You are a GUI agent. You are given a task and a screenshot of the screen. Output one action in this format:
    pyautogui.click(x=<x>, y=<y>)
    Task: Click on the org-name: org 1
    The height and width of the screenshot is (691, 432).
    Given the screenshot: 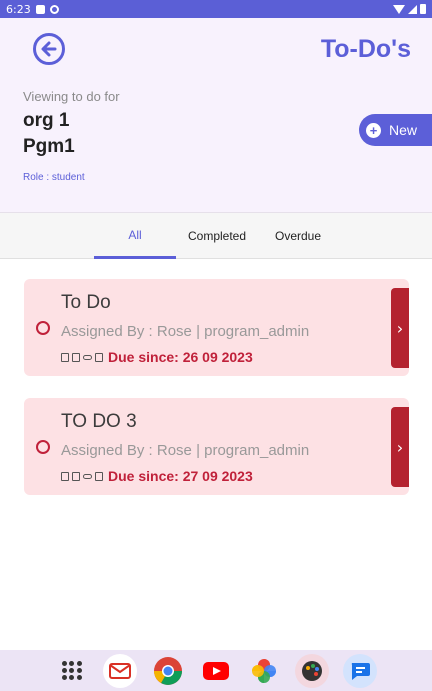 What is the action you would take?
    pyautogui.click(x=46, y=120)
    